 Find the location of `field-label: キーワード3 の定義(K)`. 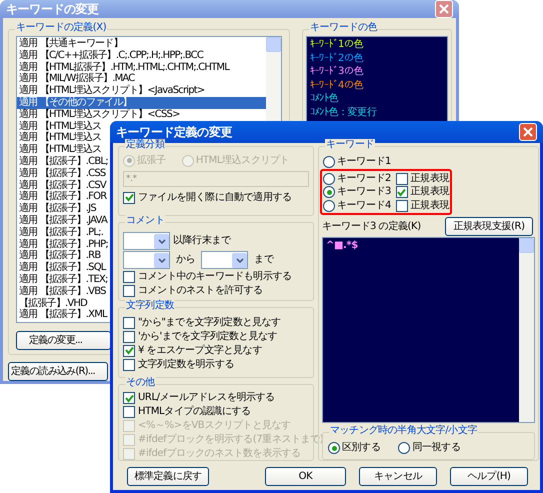

field-label: キーワード3 の定義(K) is located at coordinates (371, 226).